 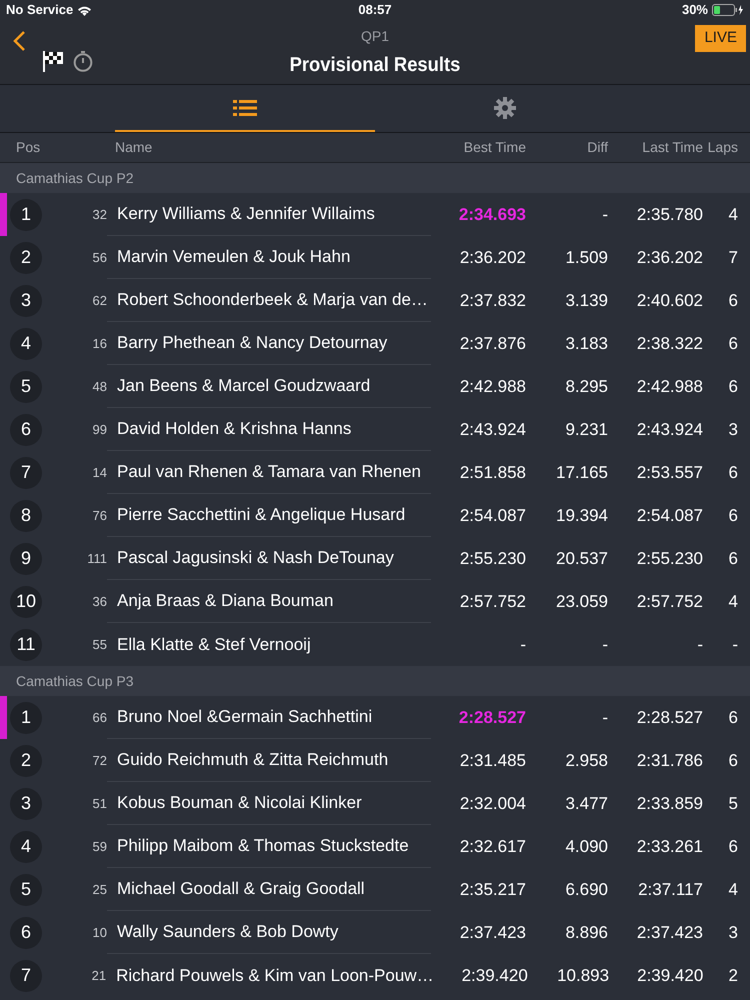 I want to click on driver-names: Paul van Rhenen & Tamara van Rhenen, so click(x=269, y=472).